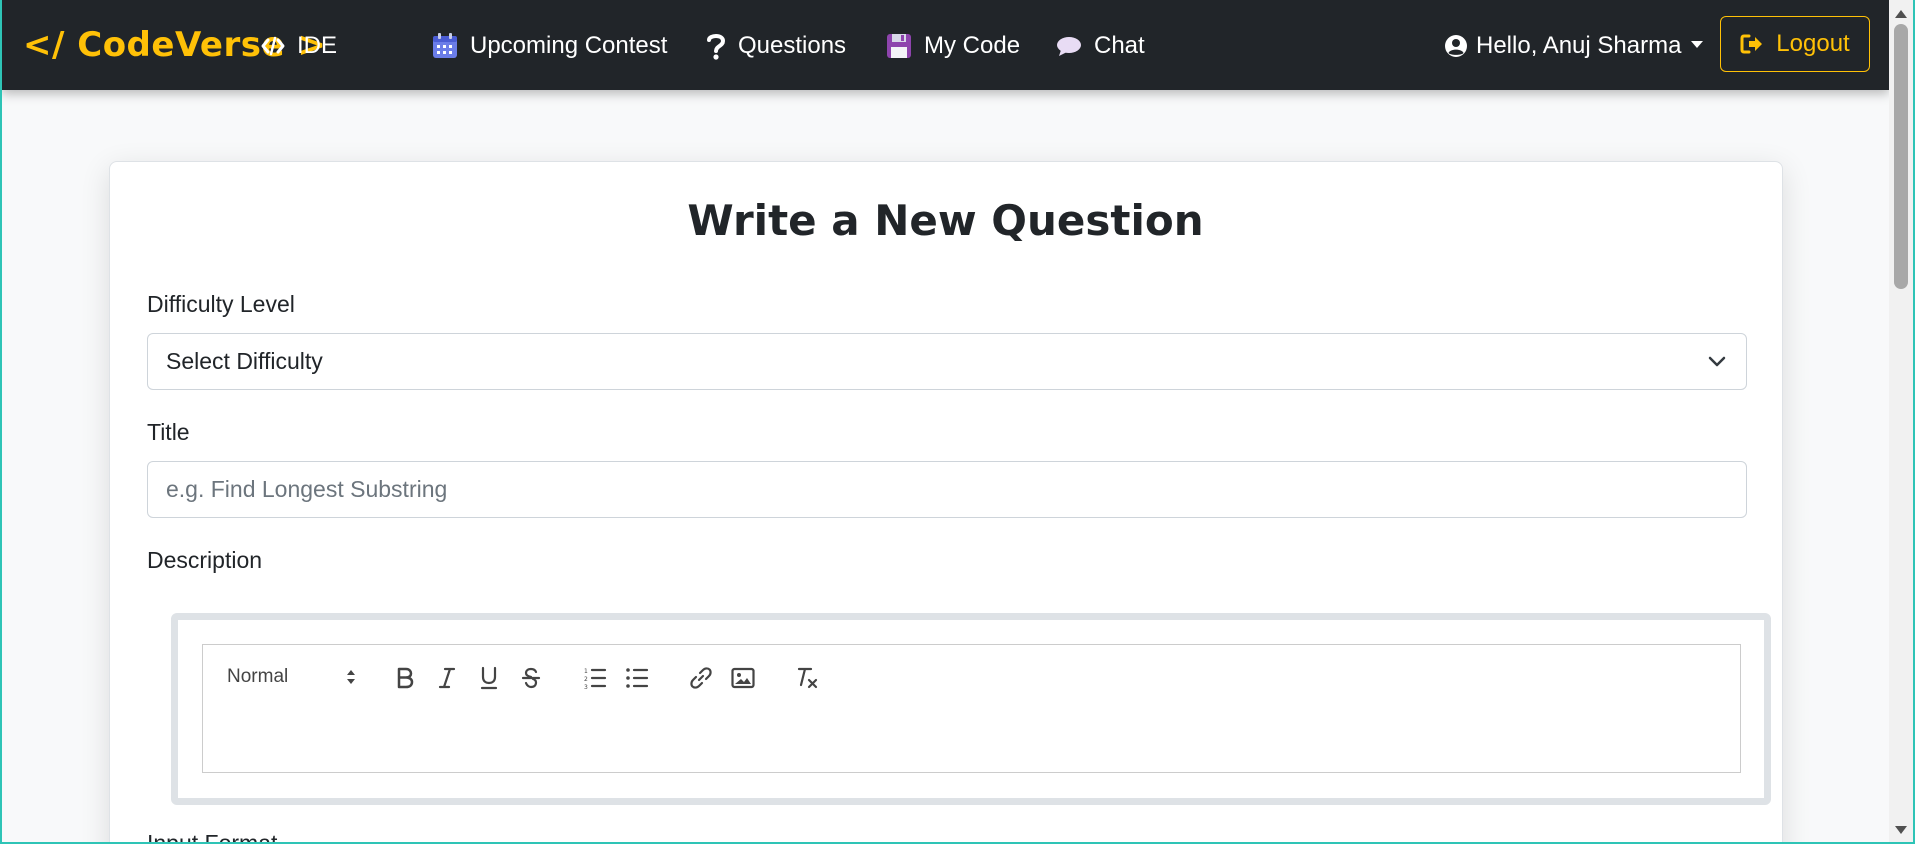 The width and height of the screenshot is (1915, 844). Describe the element at coordinates (317, 45) in the screenshot. I see `nav-item-label: IDE` at that location.